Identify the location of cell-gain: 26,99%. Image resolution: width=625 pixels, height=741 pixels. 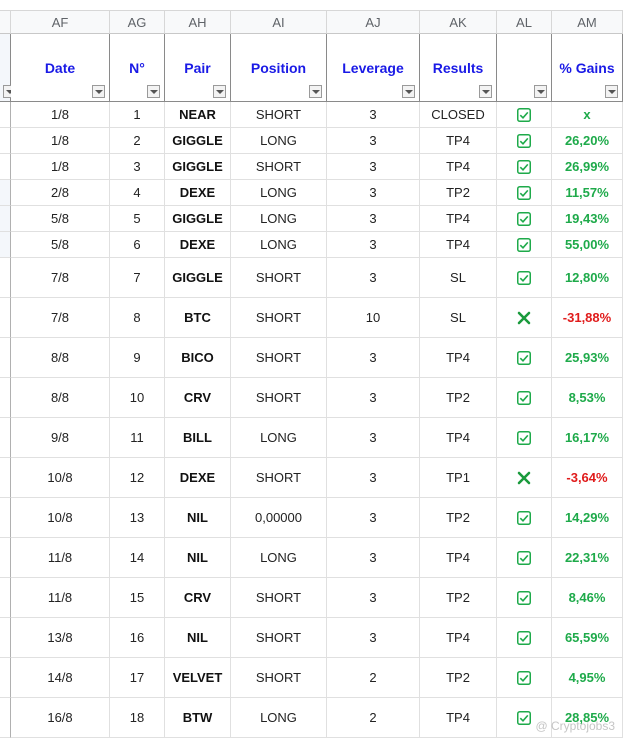
(587, 167).